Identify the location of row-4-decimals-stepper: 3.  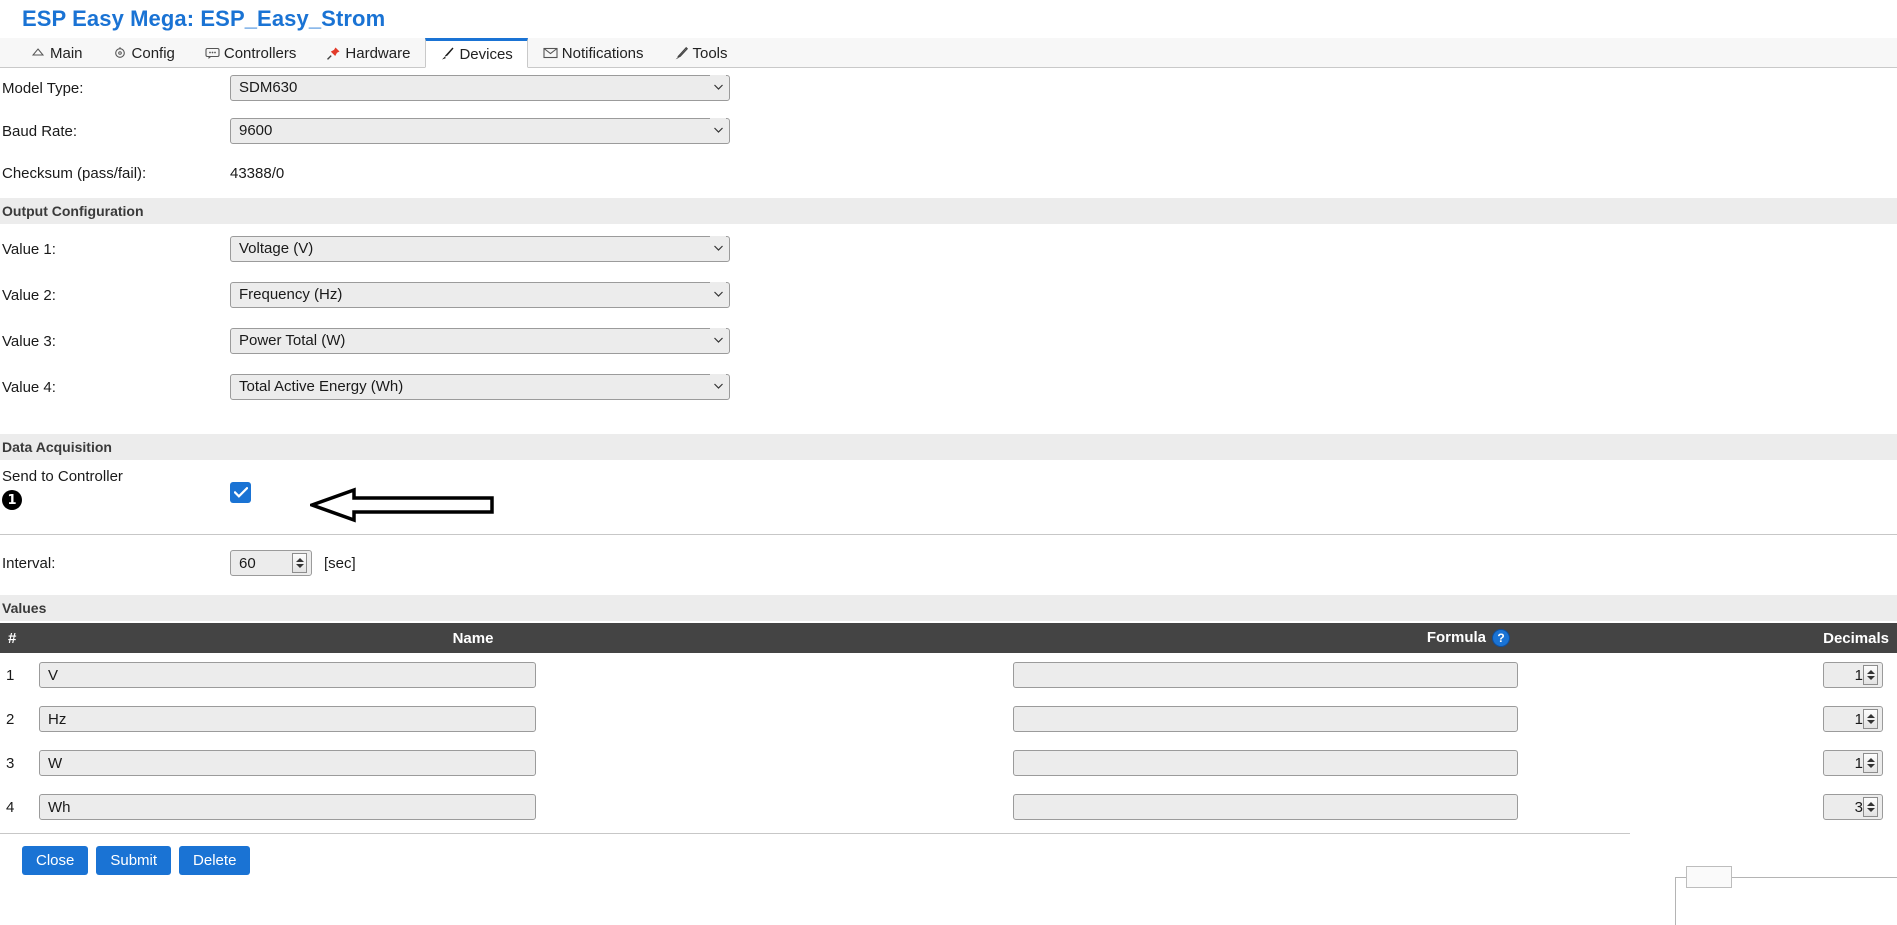
(1853, 807).